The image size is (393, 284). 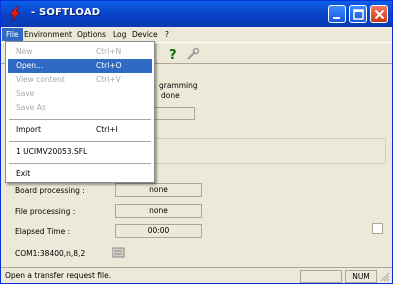 I want to click on status-message: Open a transfer request file., so click(x=58, y=275).